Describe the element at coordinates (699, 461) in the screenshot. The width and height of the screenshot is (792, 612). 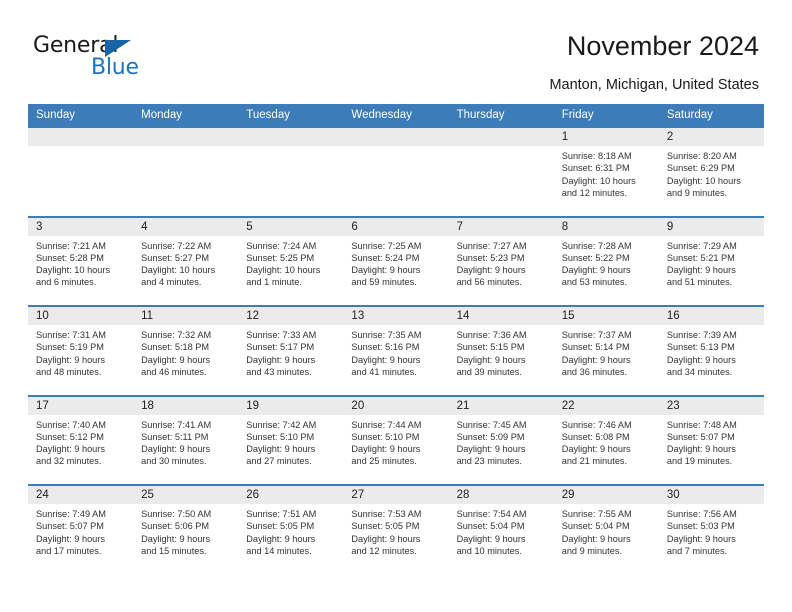
I see `daylight-text-line2: and 19 minutes.` at that location.